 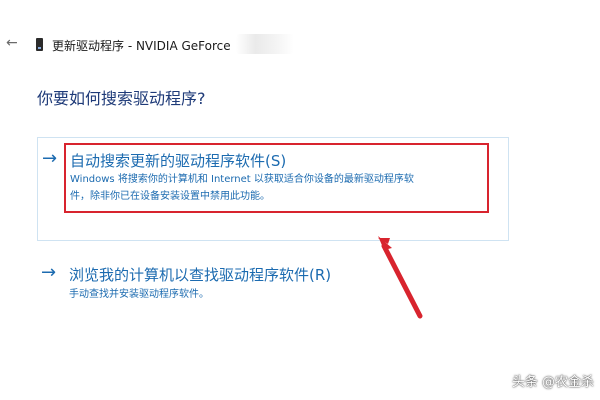 I want to click on option-auto-desc-line2: 件，除非你已在设备安装设置中禁用此功能。, so click(x=170, y=196).